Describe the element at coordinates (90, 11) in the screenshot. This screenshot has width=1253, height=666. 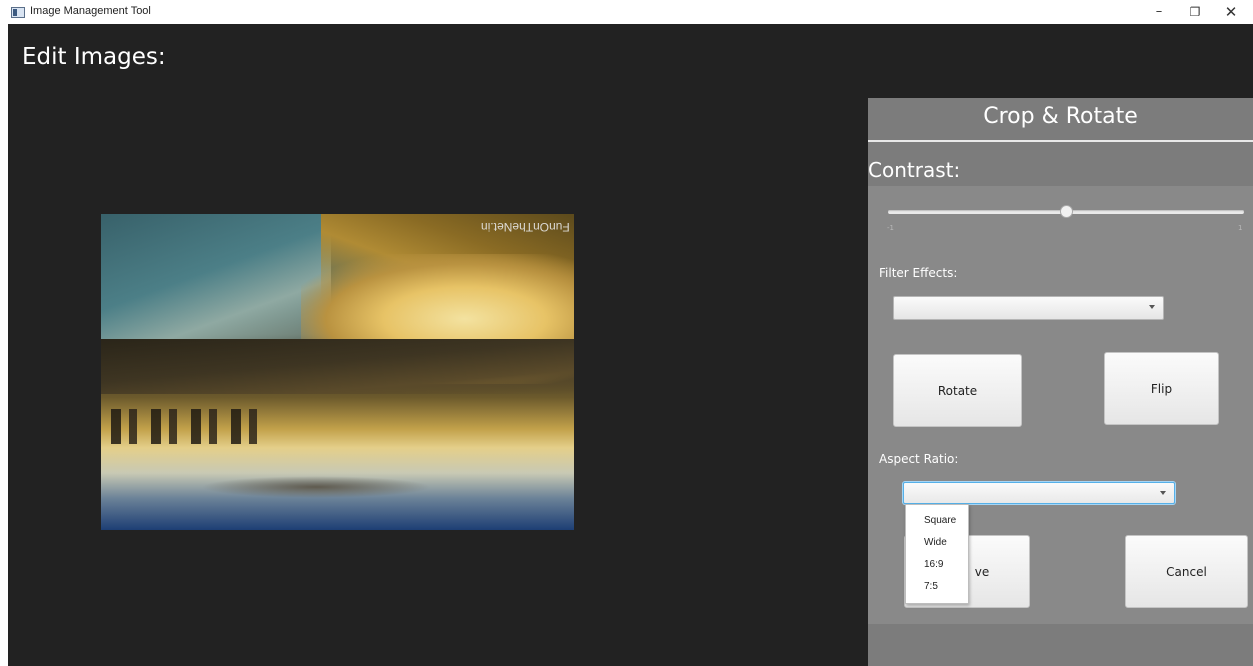
I see `window-title: Image Management Tool` at that location.